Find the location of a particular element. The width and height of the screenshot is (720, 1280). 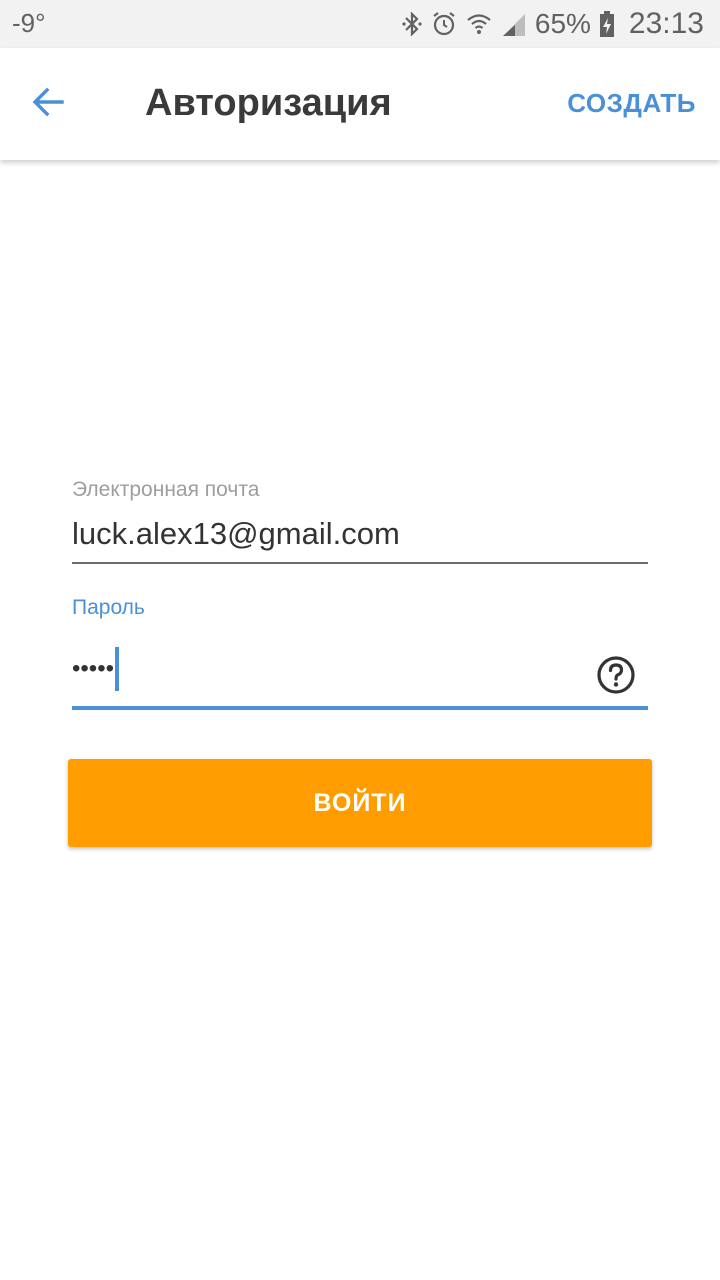

app-bar: Авторизация СОЗДАТЬ is located at coordinates (360, 104).